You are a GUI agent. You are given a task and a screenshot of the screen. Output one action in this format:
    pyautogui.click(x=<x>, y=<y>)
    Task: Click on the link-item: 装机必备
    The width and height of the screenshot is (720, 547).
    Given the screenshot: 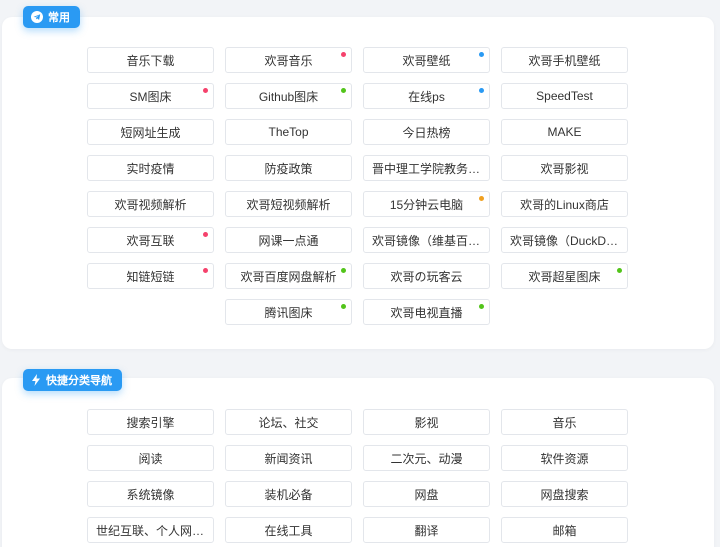 What is the action you would take?
    pyautogui.click(x=288, y=494)
    